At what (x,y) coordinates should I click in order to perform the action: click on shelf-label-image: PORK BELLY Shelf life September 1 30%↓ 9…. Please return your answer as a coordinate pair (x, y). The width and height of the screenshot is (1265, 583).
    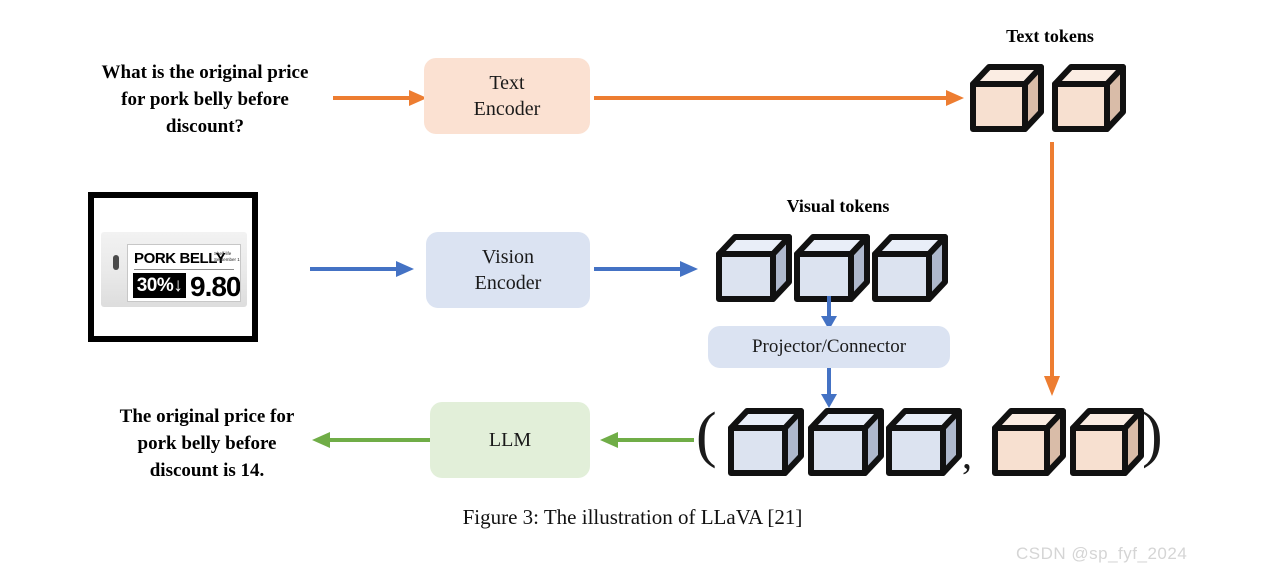
    Looking at the image, I should click on (173, 267).